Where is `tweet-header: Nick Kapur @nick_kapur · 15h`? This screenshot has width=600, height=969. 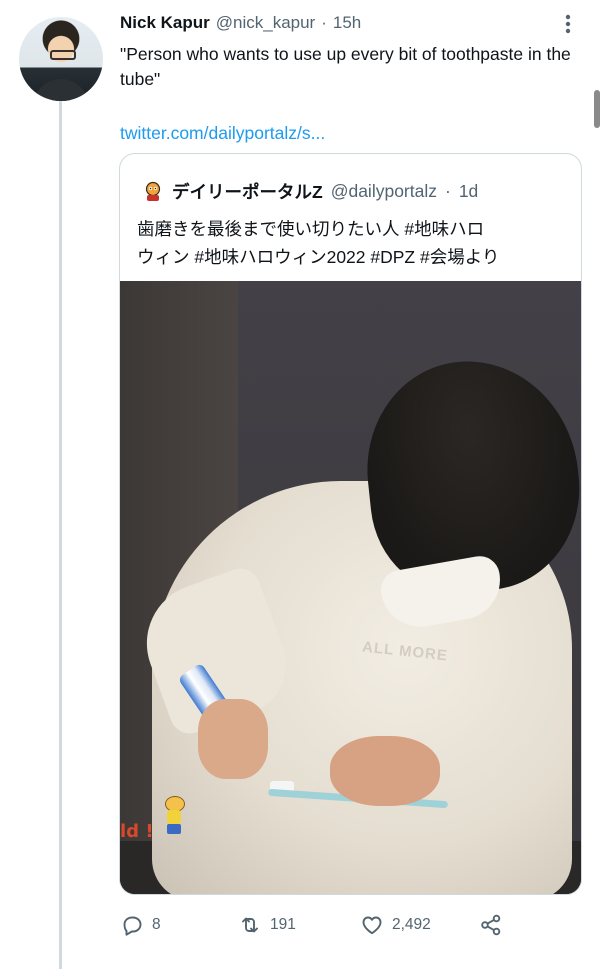
tweet-header: Nick Kapur @nick_kapur · 15h is located at coordinates (240, 23).